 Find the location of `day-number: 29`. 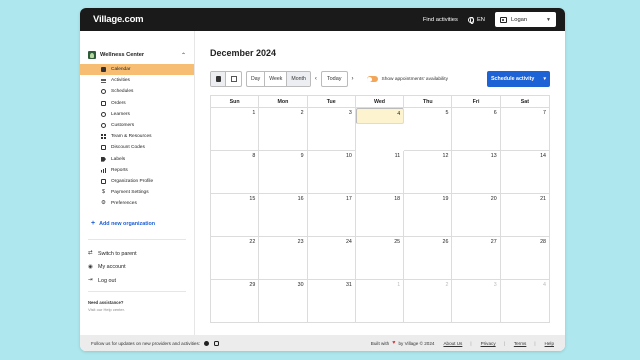

day-number: 29 is located at coordinates (252, 285).